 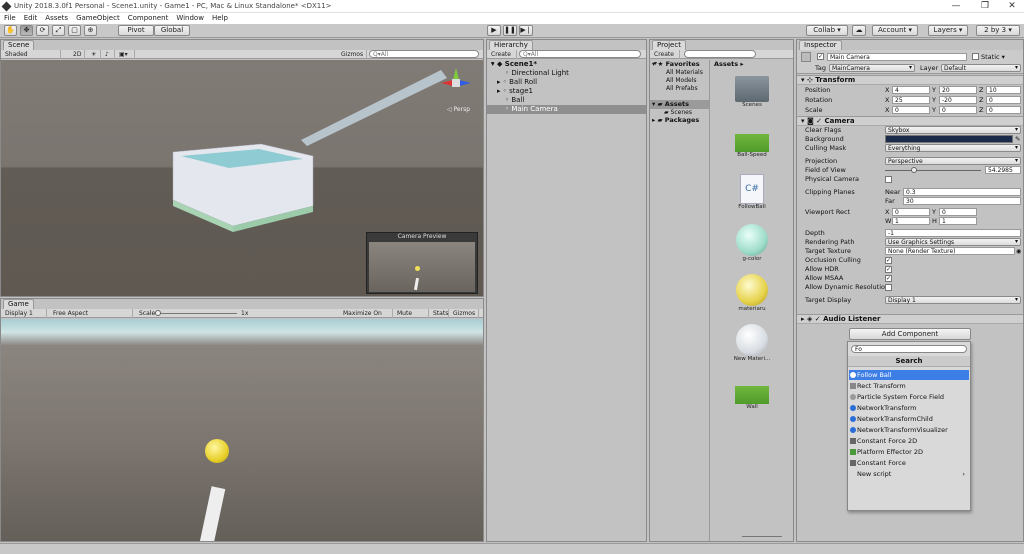 What do you see at coordinates (888, 179) in the screenshot?
I see `physical-camera-checkbox` at bounding box center [888, 179].